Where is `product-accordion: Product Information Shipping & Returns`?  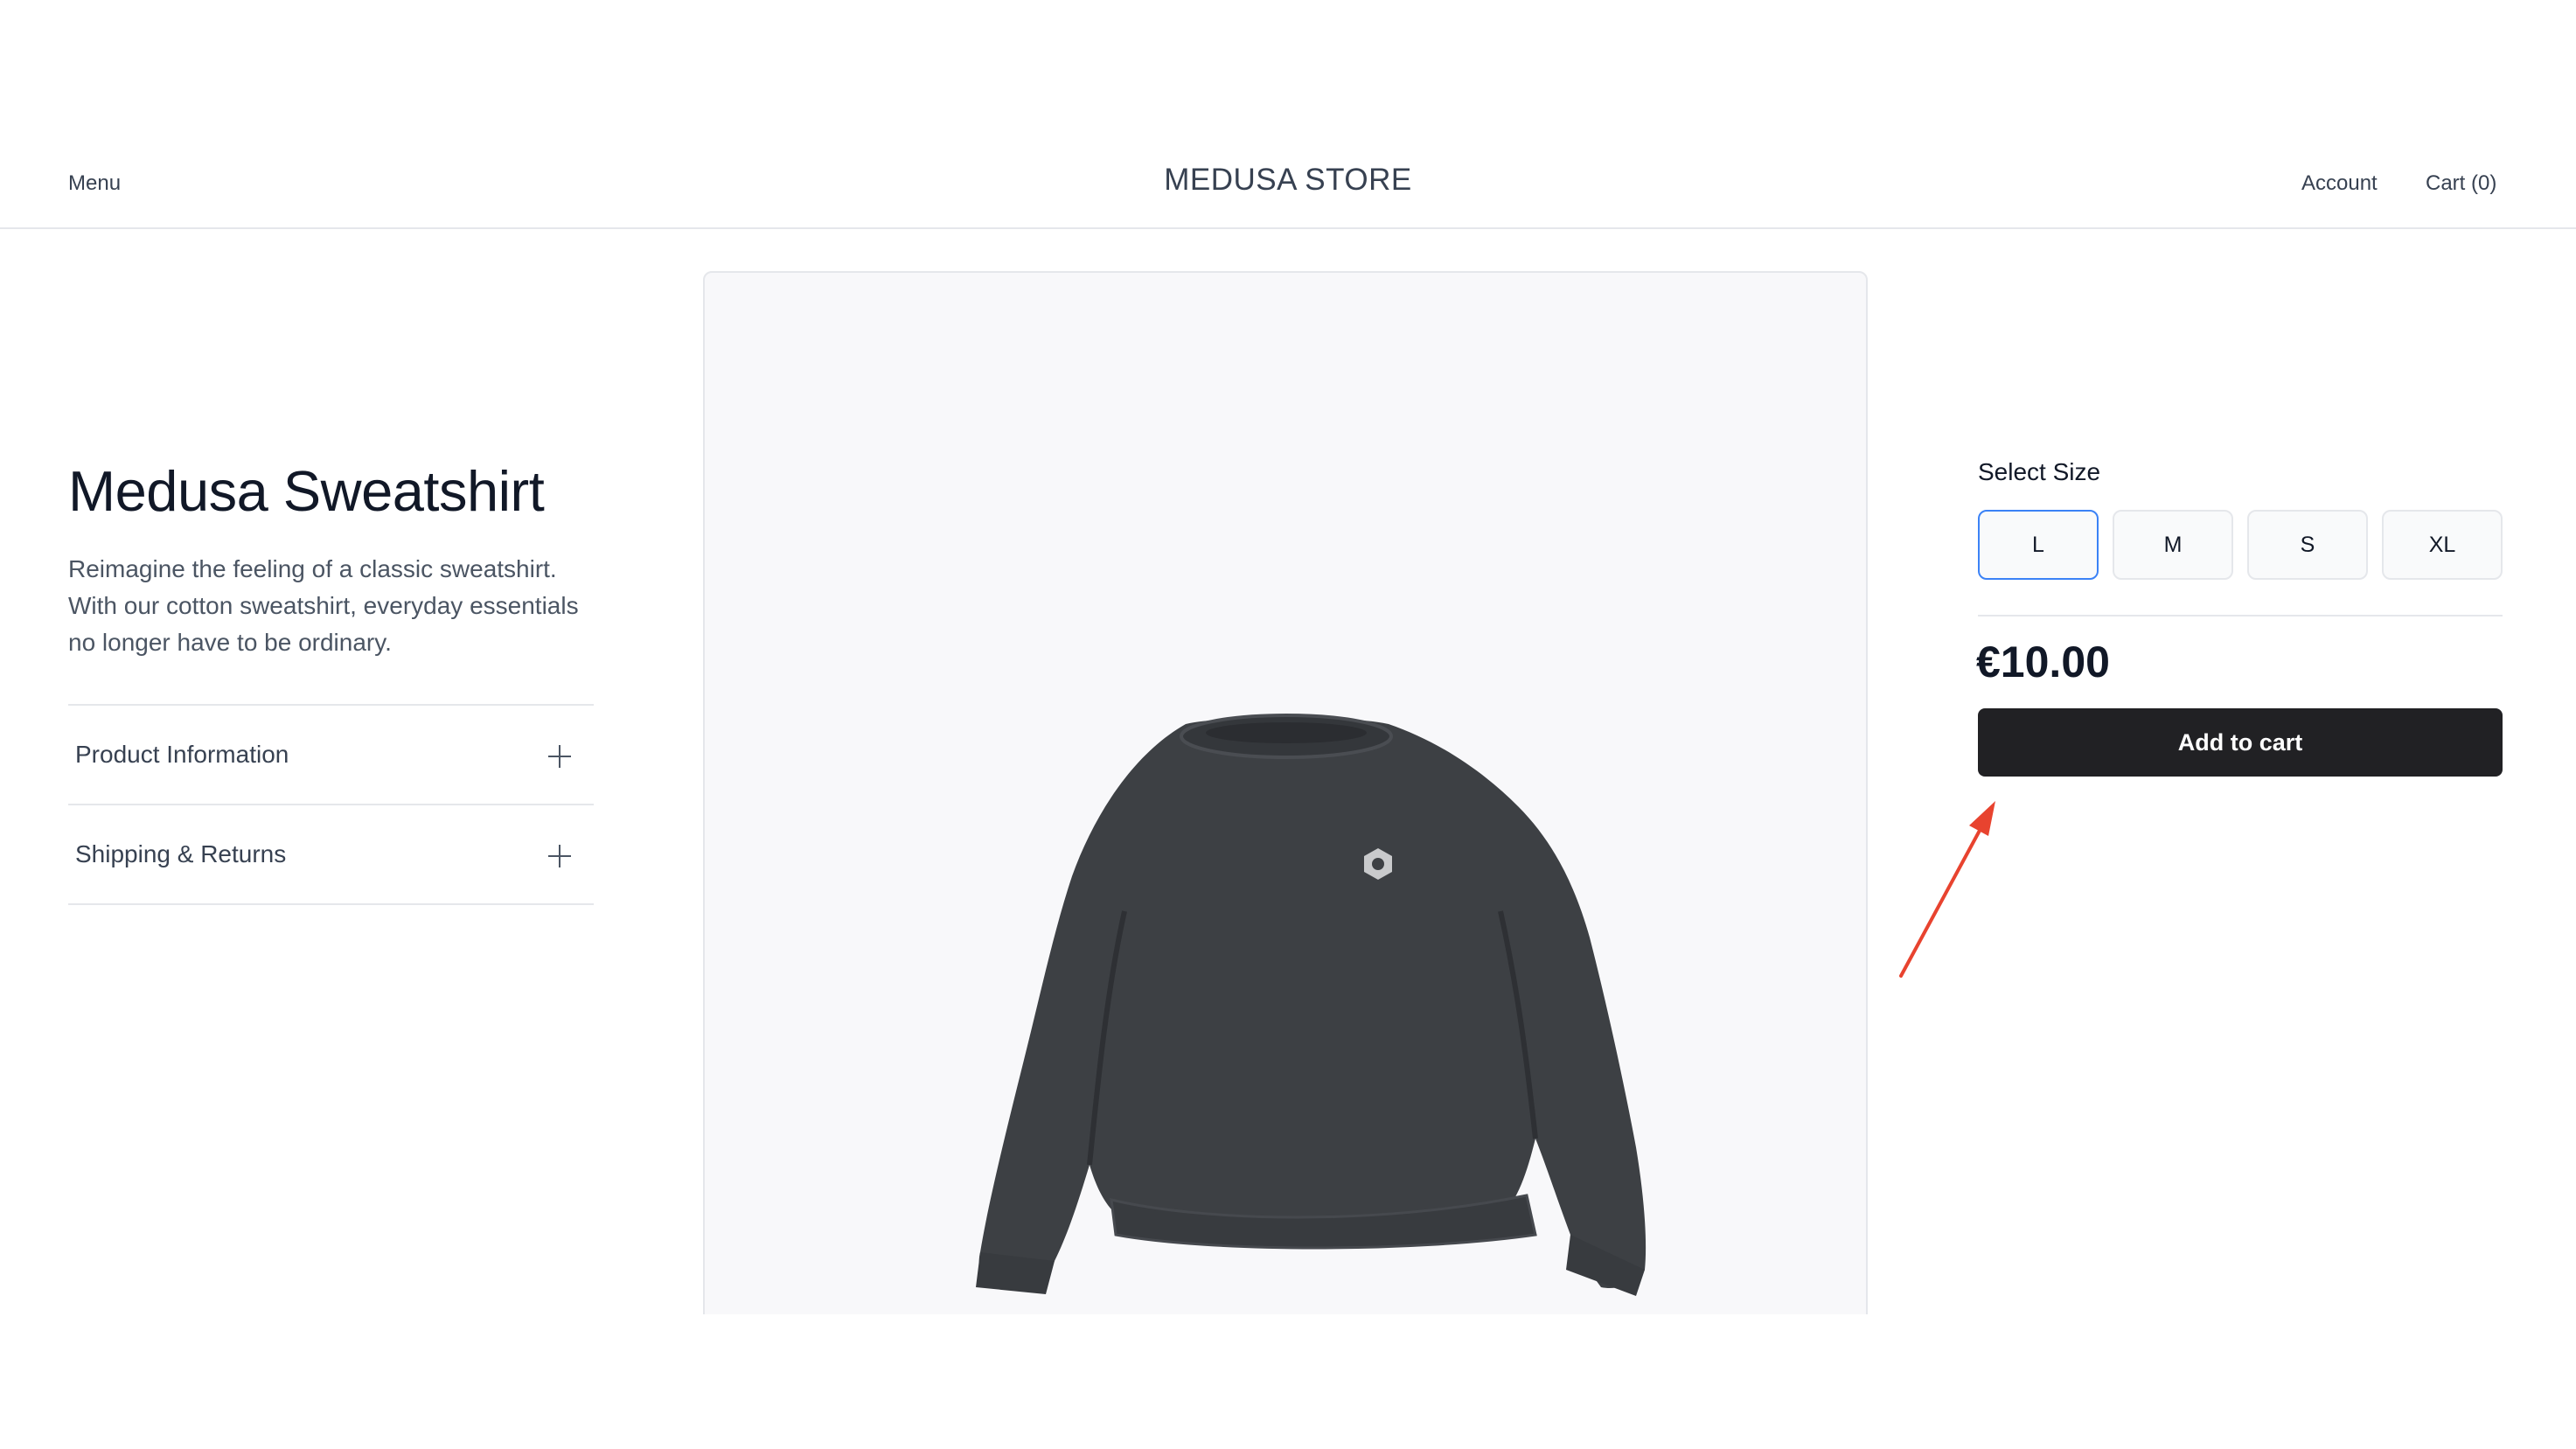
product-accordion: Product Information Shipping & Returns is located at coordinates (331, 805).